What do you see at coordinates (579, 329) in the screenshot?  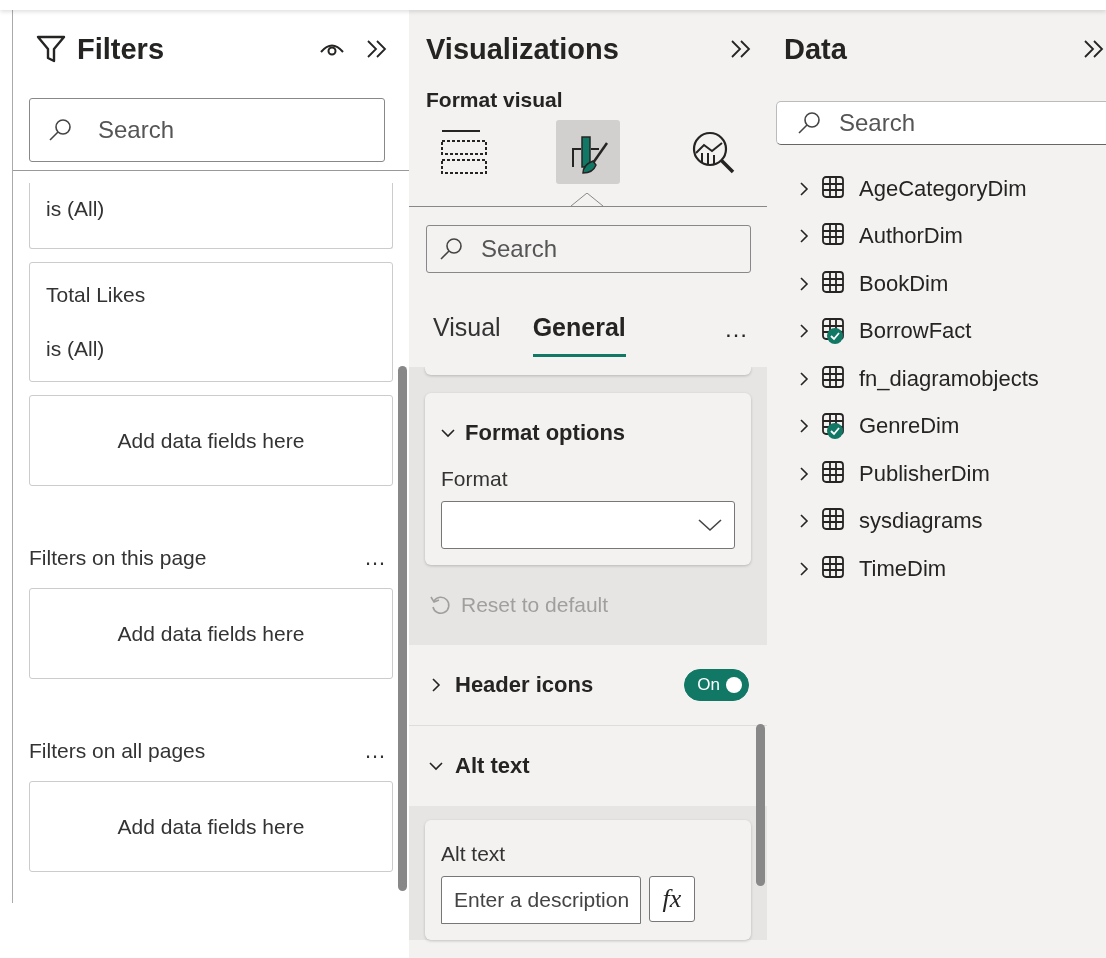 I see `tab: General` at bounding box center [579, 329].